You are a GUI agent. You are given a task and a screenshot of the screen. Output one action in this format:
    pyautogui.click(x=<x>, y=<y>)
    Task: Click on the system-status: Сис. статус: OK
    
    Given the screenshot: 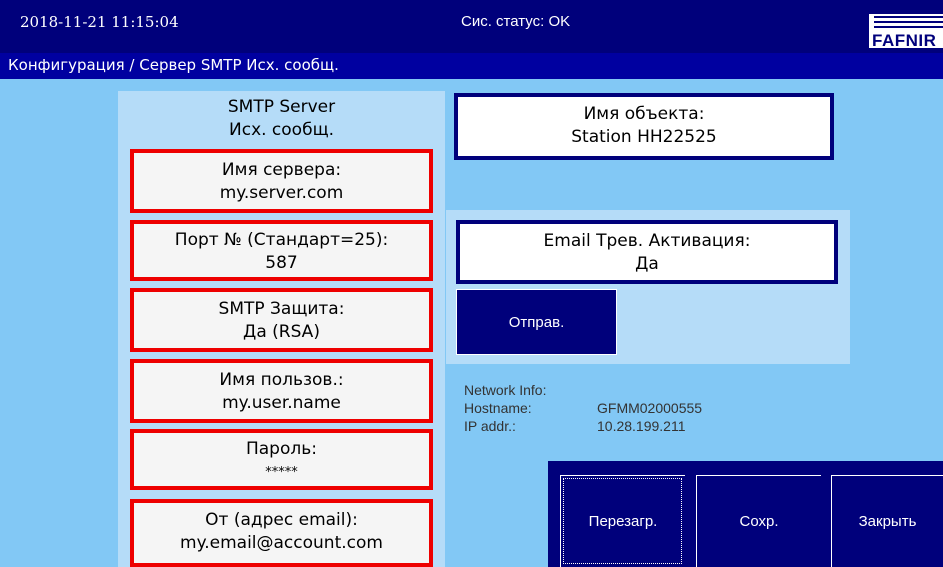 What is the action you would take?
    pyautogui.click(x=516, y=21)
    